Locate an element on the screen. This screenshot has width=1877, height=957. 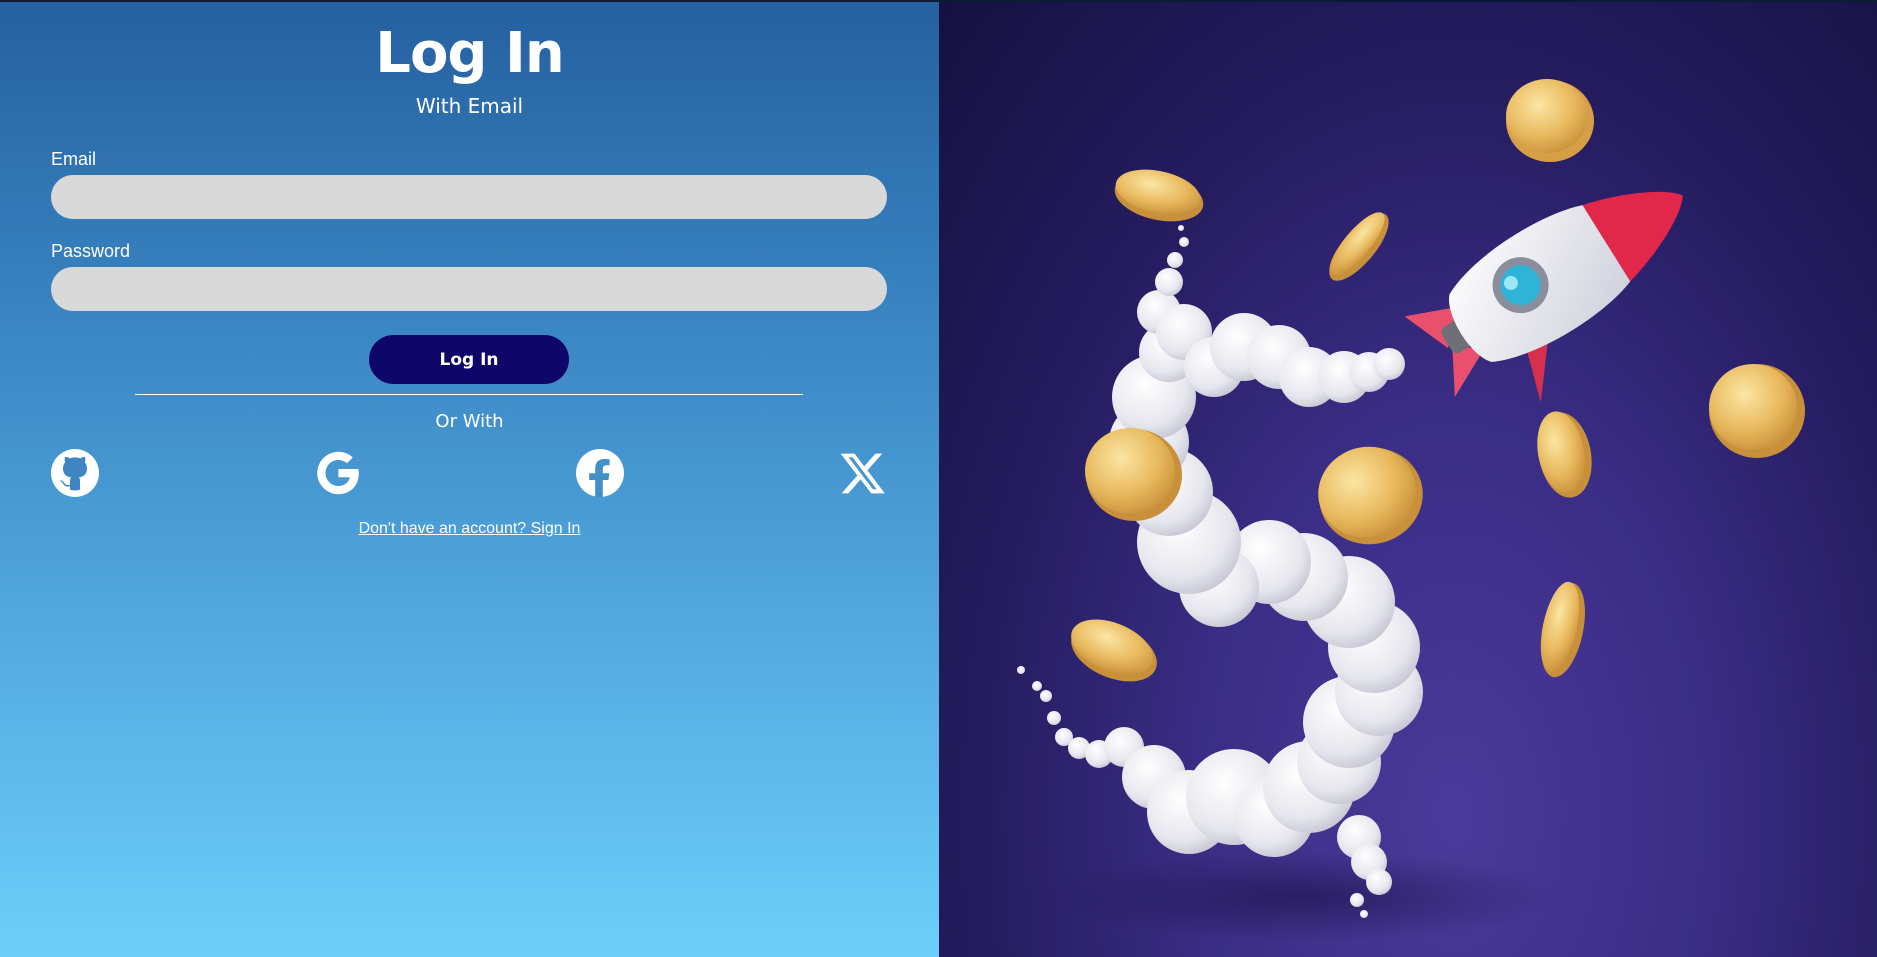
signup-link-container: Don't have an account? Sign In is located at coordinates (469, 529).